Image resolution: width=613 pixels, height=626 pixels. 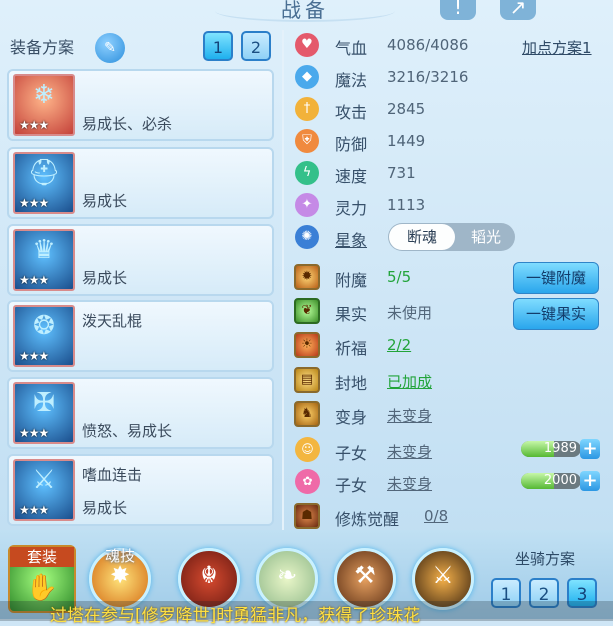 What do you see at coordinates (428, 45) in the screenshot?
I see `stat-value-hp: 4086/4086` at bounding box center [428, 45].